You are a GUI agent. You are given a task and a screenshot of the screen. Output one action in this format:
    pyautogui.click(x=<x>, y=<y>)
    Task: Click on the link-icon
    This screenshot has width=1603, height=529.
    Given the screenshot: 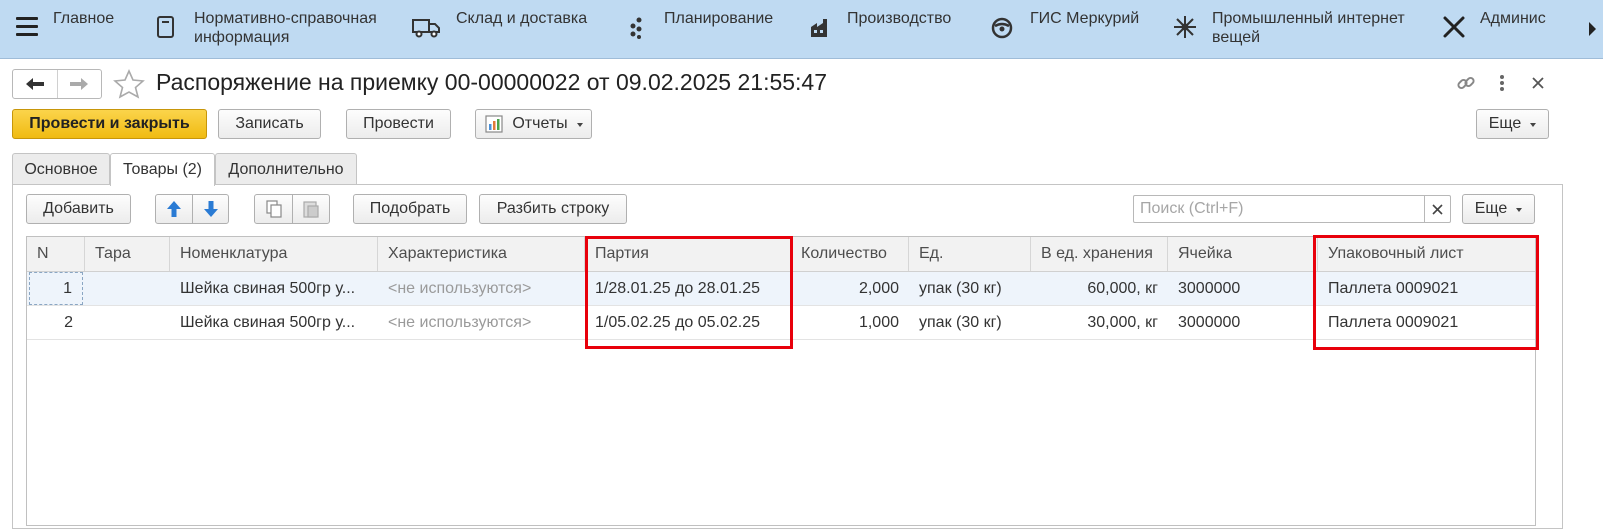 What is the action you would take?
    pyautogui.click(x=1466, y=83)
    